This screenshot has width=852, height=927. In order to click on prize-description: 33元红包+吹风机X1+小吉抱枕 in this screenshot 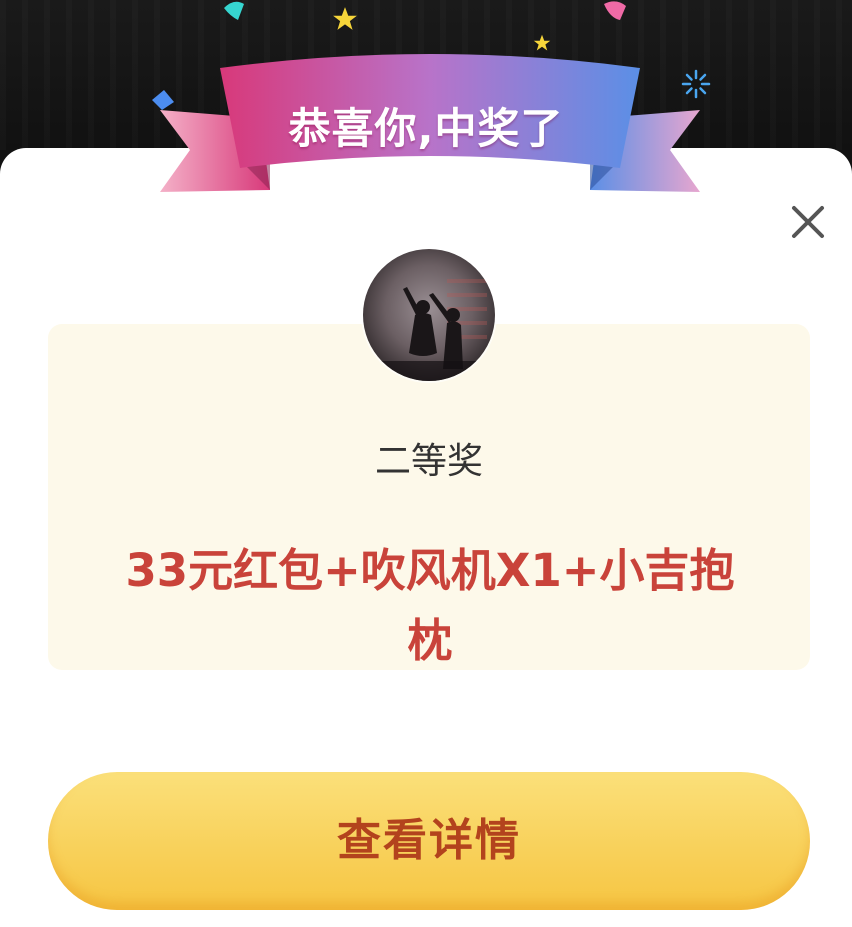, I will do `click(430, 605)`.